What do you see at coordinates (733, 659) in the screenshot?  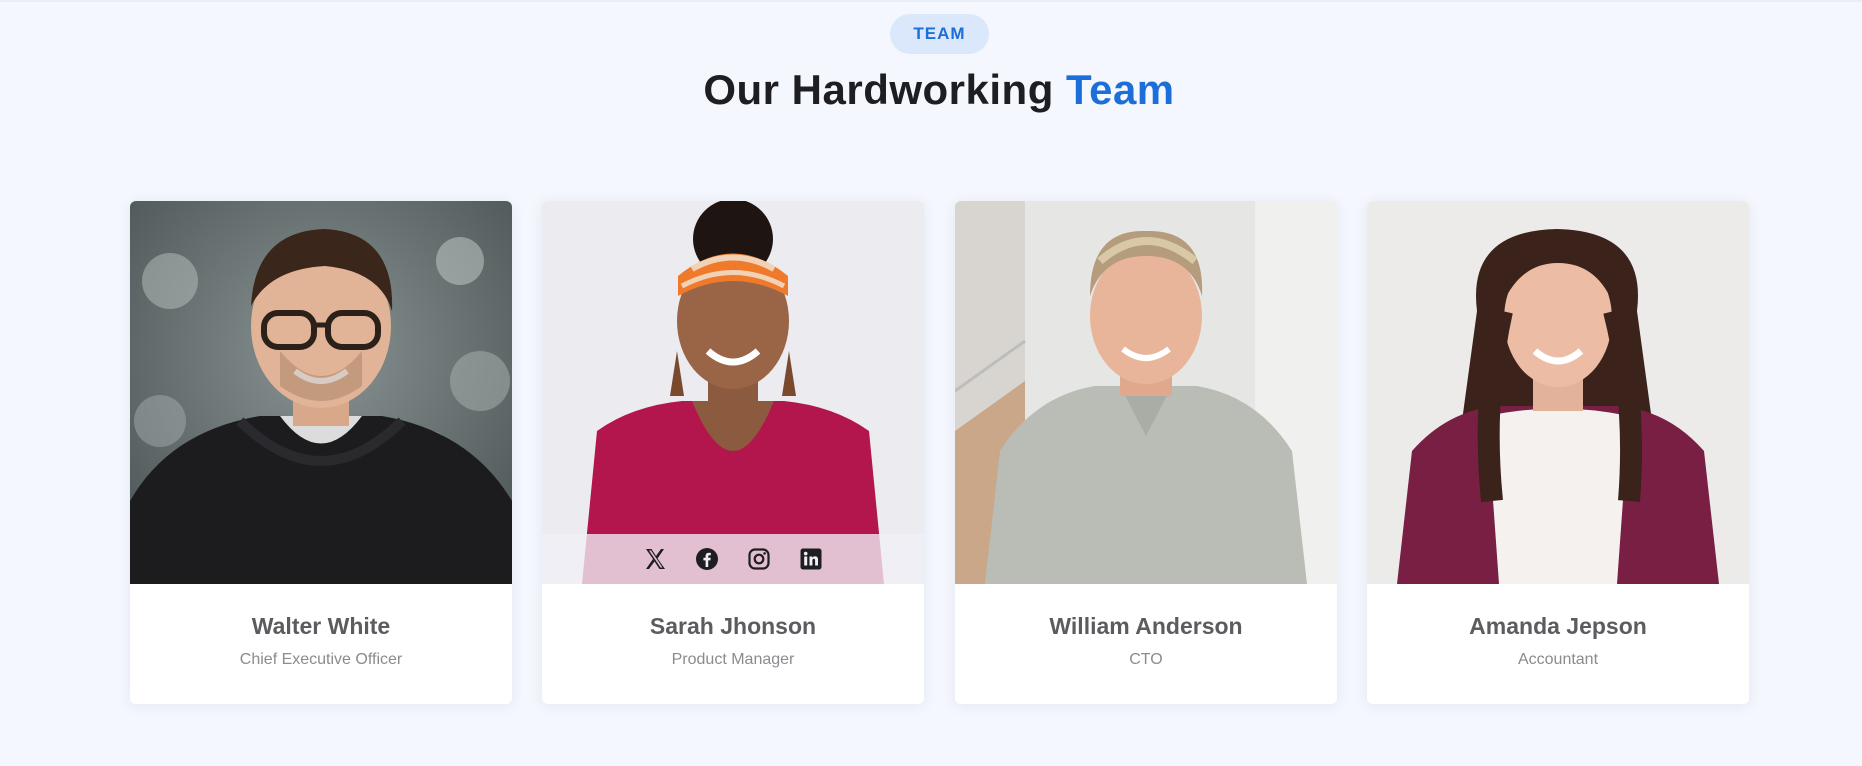 I see `member-role: Product Manager` at bounding box center [733, 659].